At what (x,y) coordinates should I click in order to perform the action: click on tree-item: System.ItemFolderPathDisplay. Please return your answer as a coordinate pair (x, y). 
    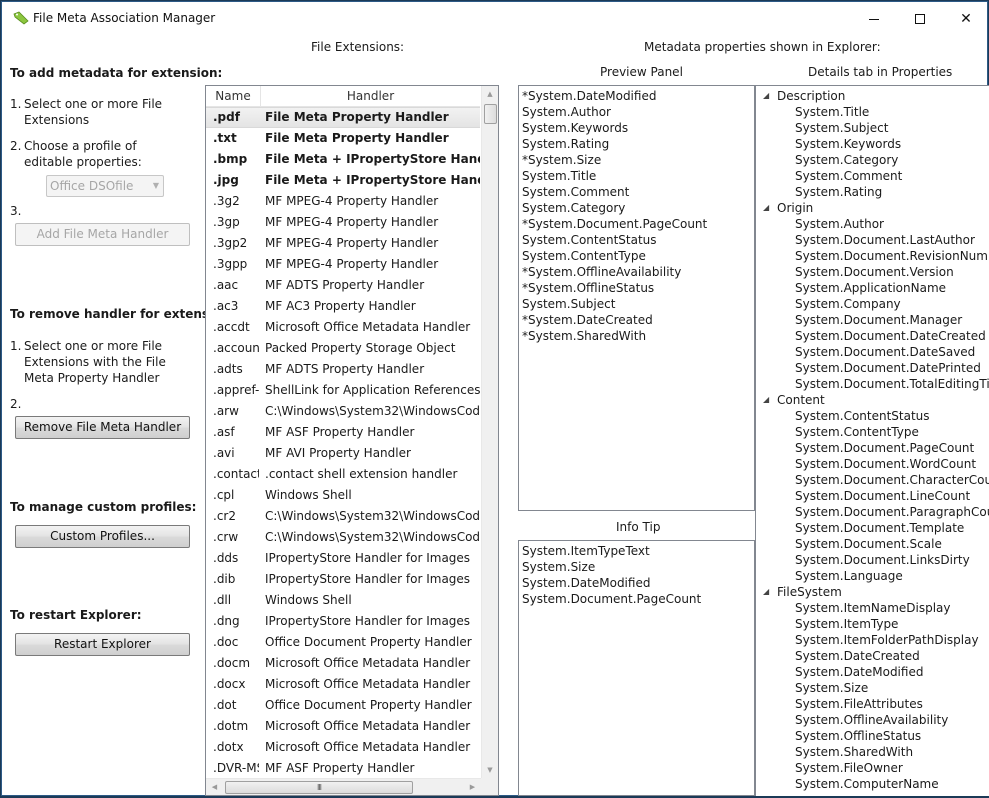
    Looking at the image, I should click on (872, 640).